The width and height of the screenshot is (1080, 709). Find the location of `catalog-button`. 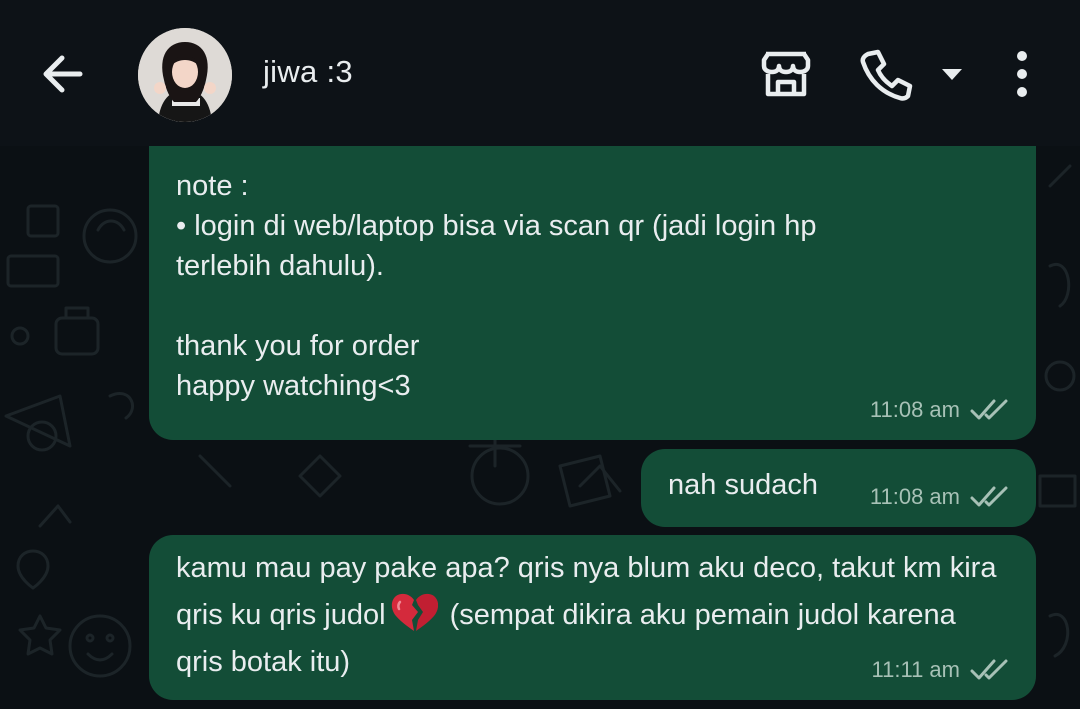

catalog-button is located at coordinates (786, 74).